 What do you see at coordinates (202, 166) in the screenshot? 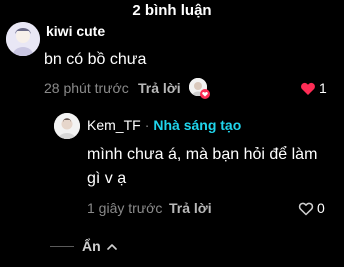
I see `reply-text: mình chưa á, mà bạn hỏi để làm gì v ạ` at bounding box center [202, 166].